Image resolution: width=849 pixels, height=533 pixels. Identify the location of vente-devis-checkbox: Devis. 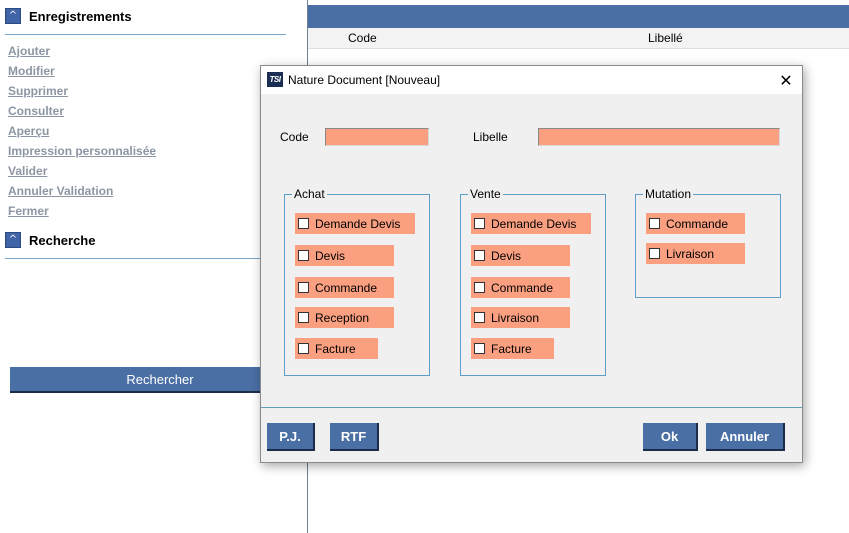
(520, 255).